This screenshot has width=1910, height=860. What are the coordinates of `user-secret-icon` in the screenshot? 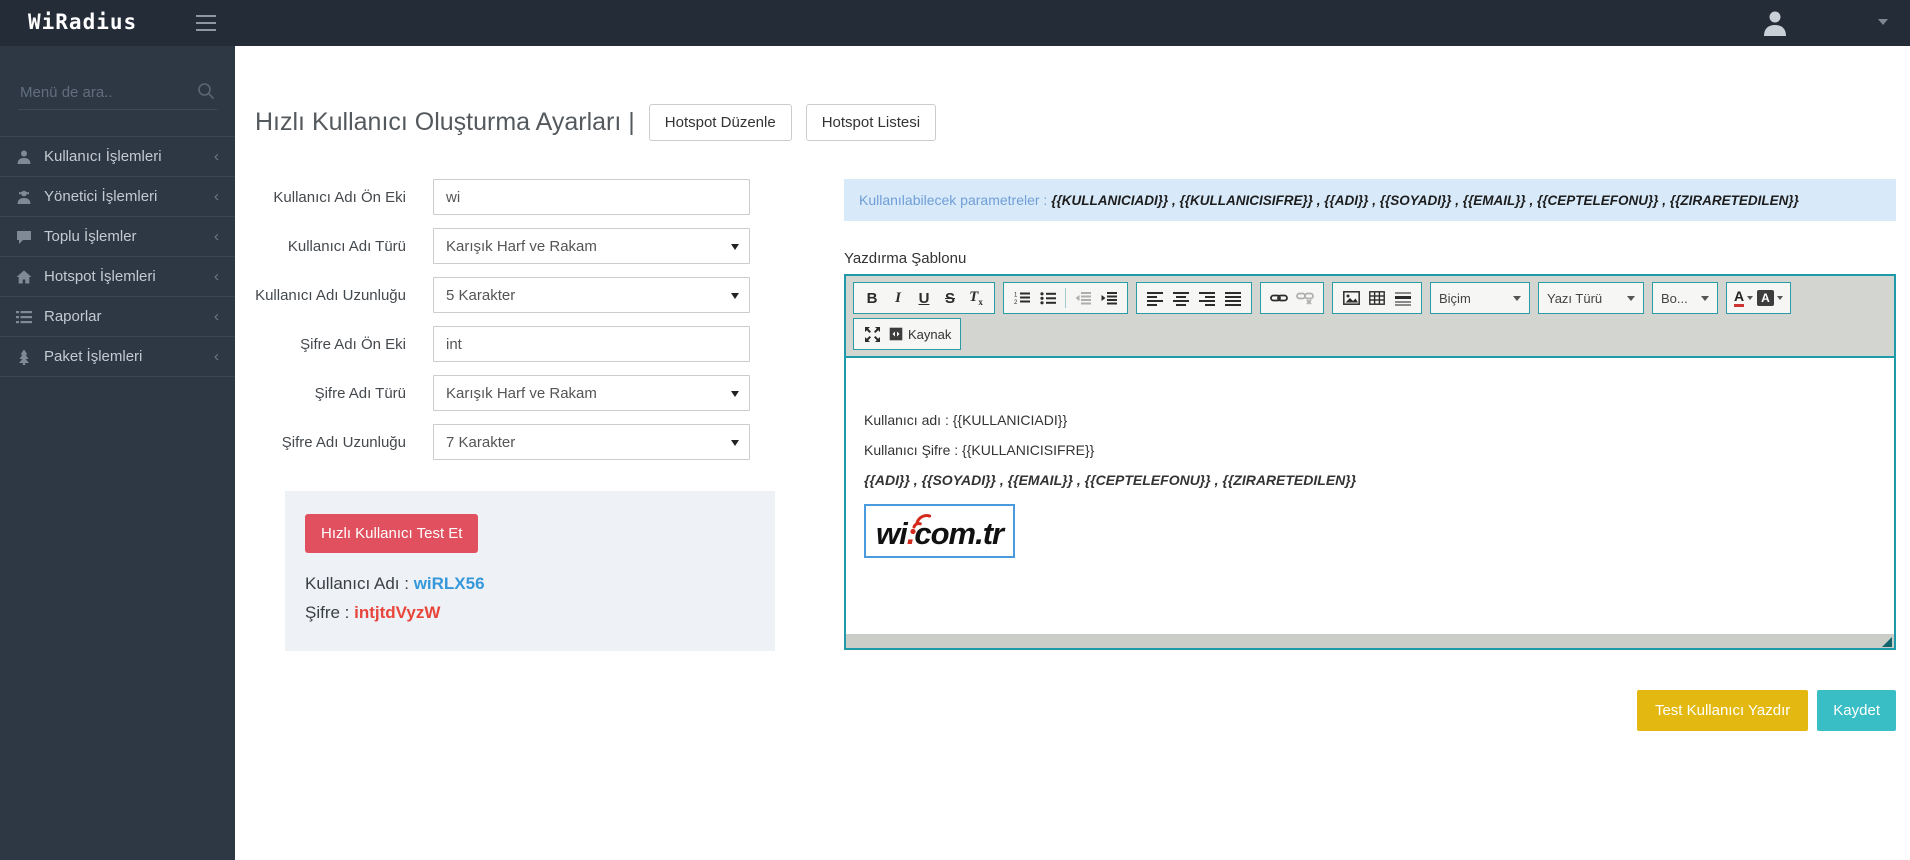 It's located at (30, 197).